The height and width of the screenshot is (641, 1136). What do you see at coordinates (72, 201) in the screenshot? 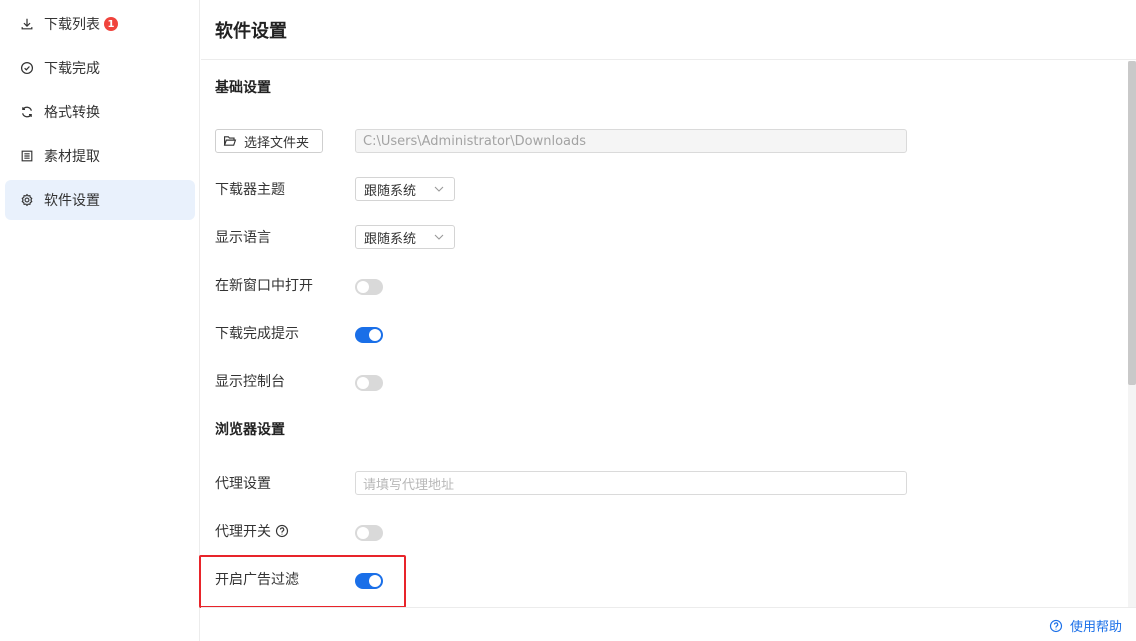
I see `sidebar-item-label: 软件设置` at bounding box center [72, 201].